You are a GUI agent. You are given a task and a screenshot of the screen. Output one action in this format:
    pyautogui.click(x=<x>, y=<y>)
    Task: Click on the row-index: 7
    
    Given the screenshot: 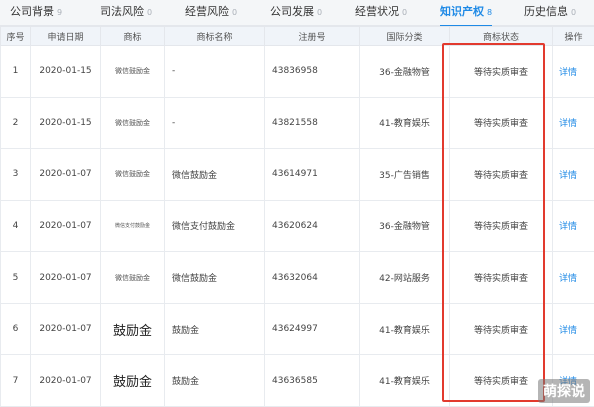 What is the action you would take?
    pyautogui.click(x=15, y=380)
    